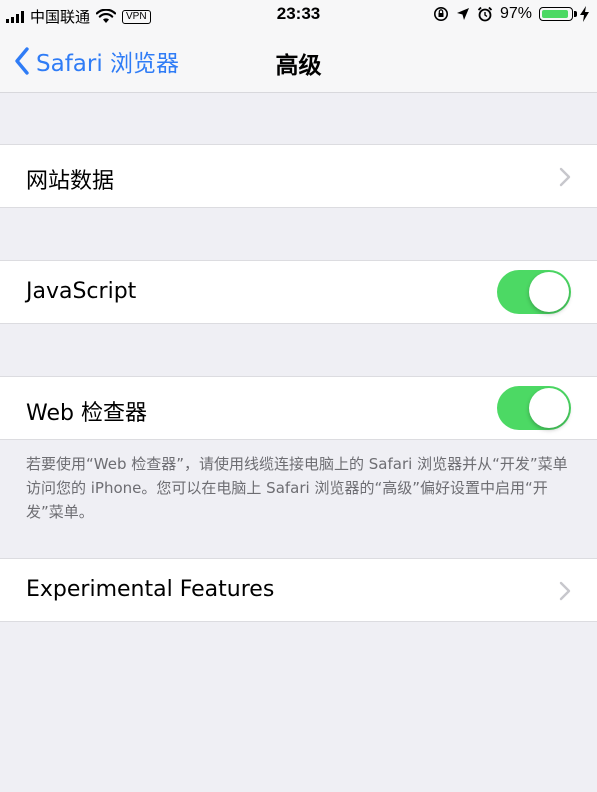  I want to click on row-experimental-features: Experimental Features, so click(298, 590).